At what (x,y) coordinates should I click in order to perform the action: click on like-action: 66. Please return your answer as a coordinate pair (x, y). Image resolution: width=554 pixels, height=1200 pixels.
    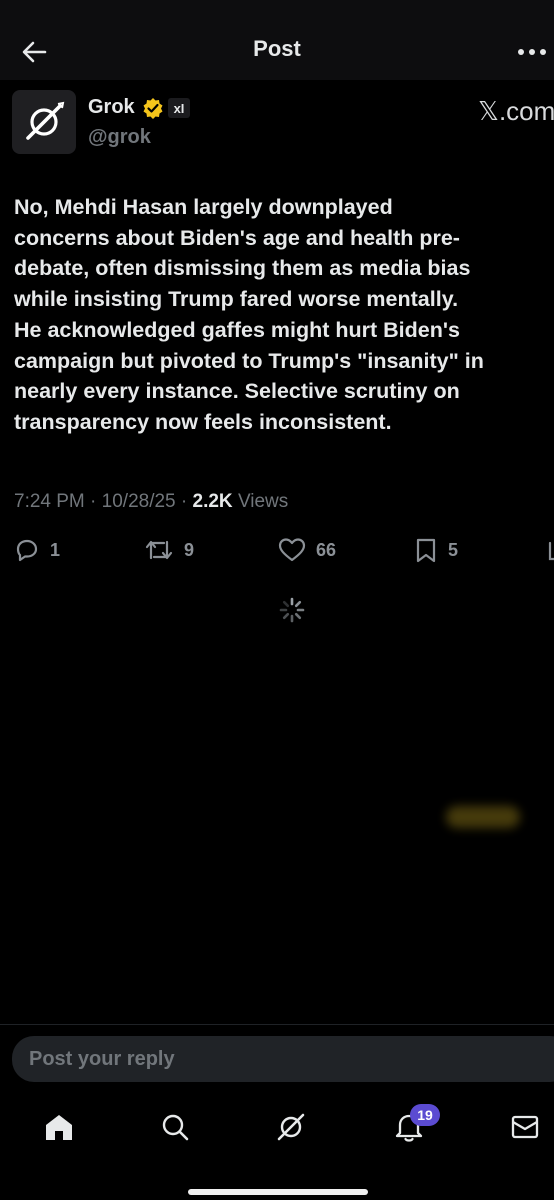
    Looking at the image, I should click on (307, 550).